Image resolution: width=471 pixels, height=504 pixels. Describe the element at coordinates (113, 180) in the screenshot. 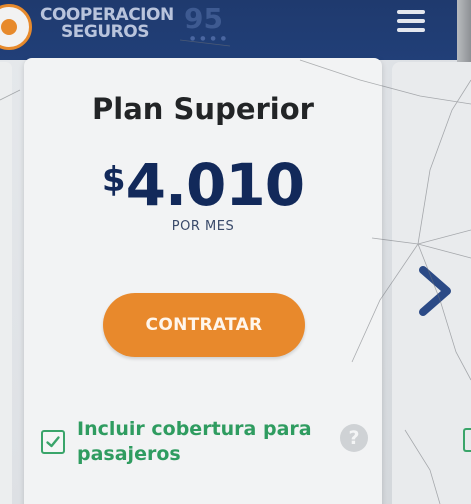

I see `price-currency: $` at that location.